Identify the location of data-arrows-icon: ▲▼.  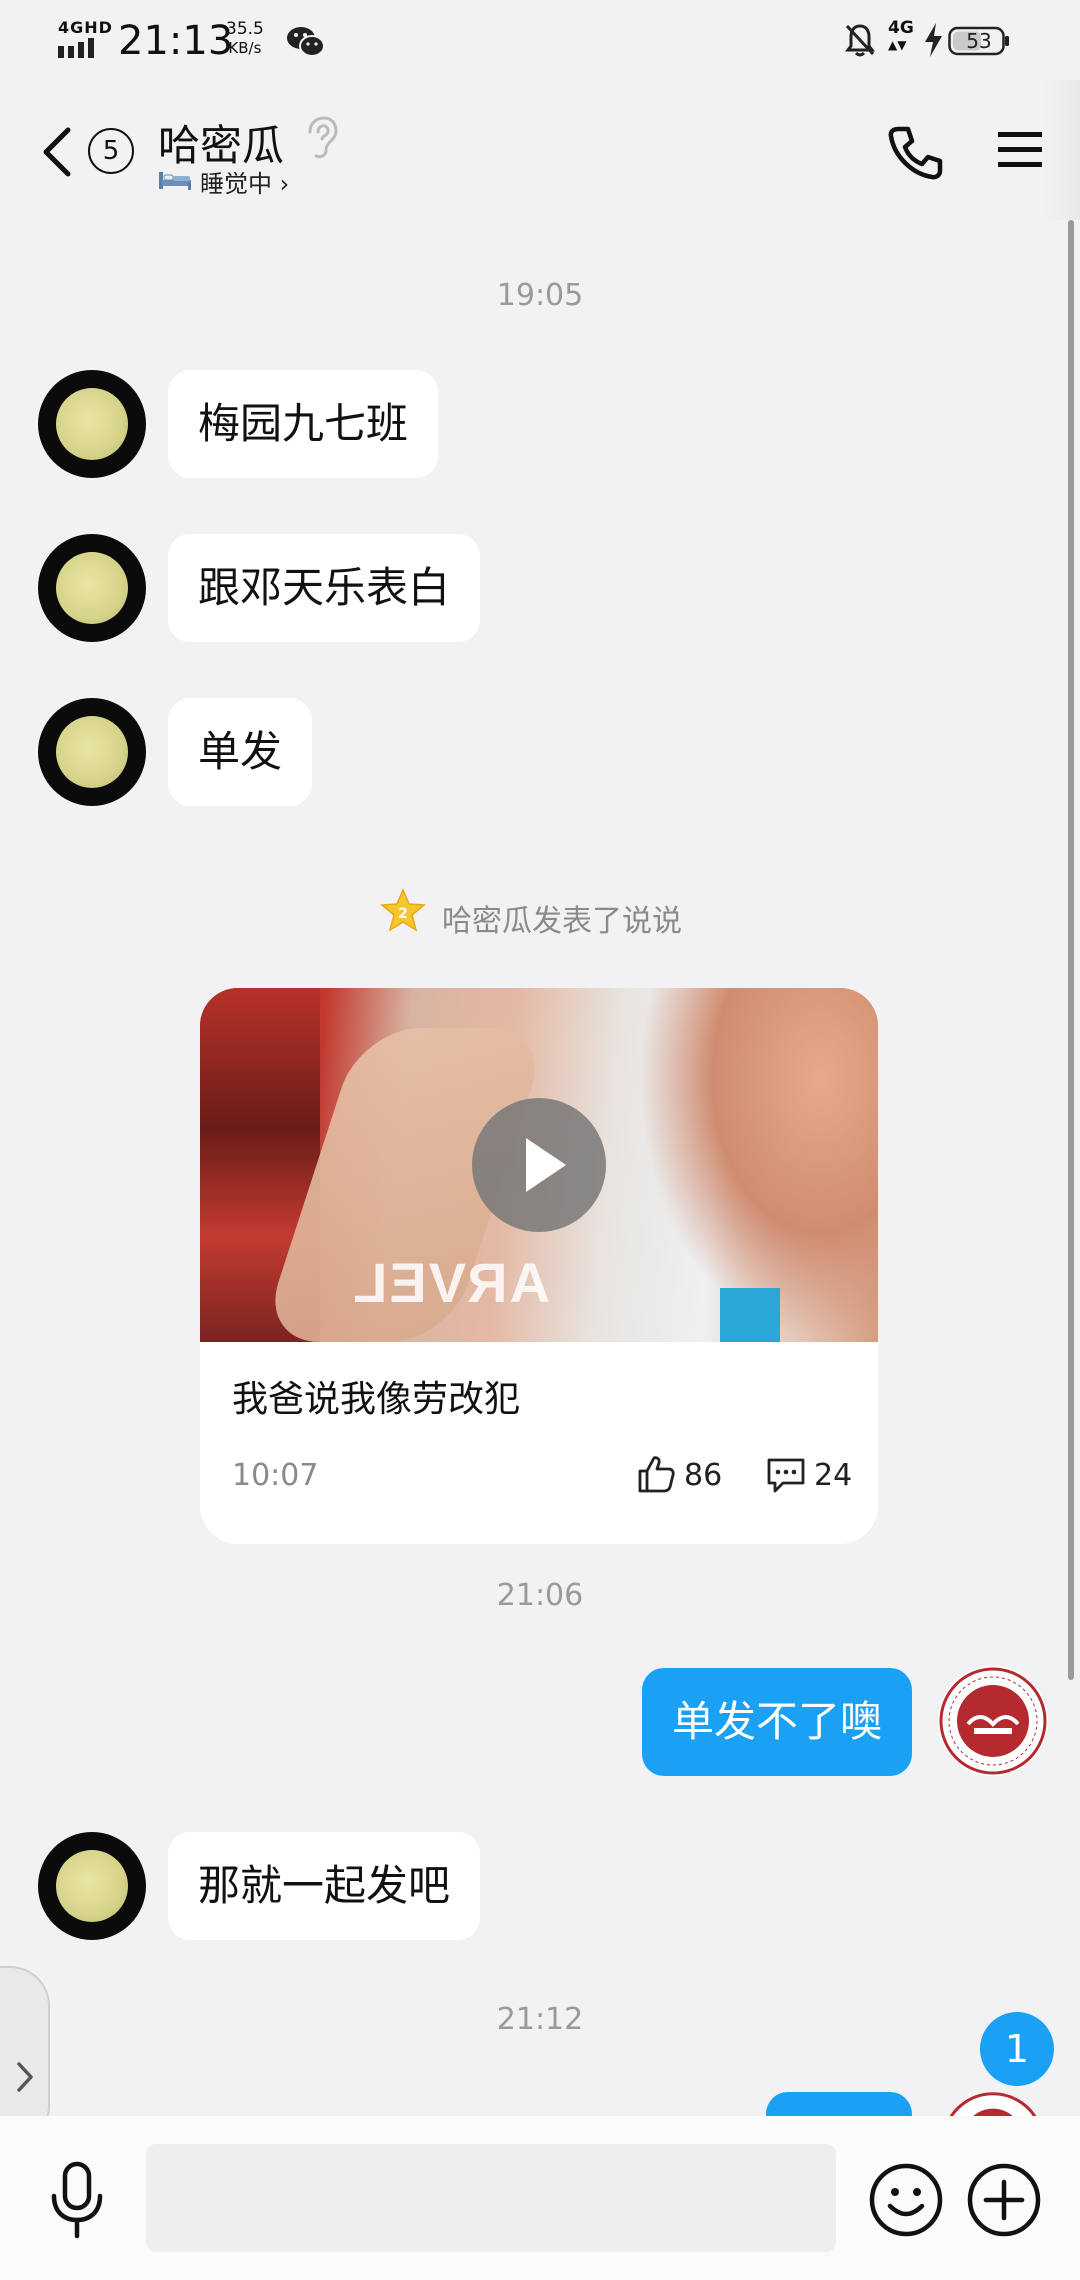
(897, 45).